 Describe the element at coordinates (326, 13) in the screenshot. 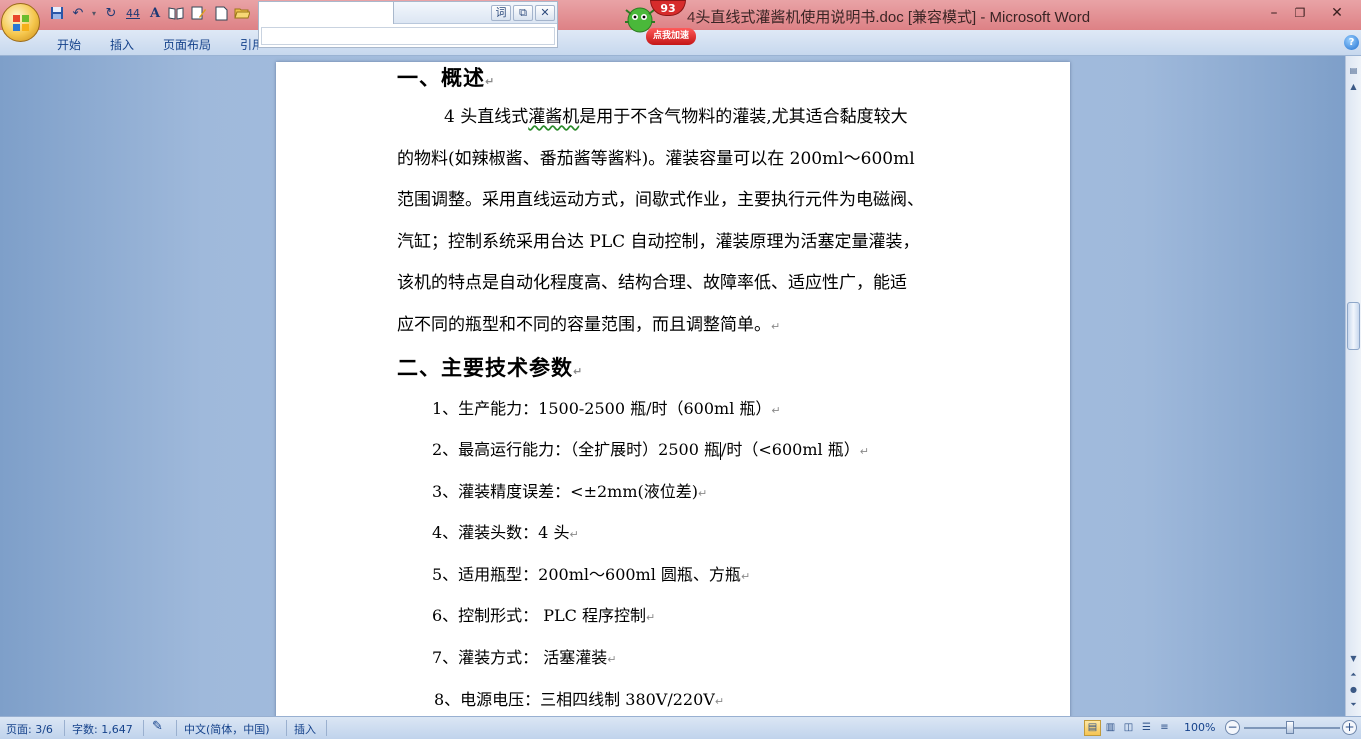

I see `translator-tab` at that location.